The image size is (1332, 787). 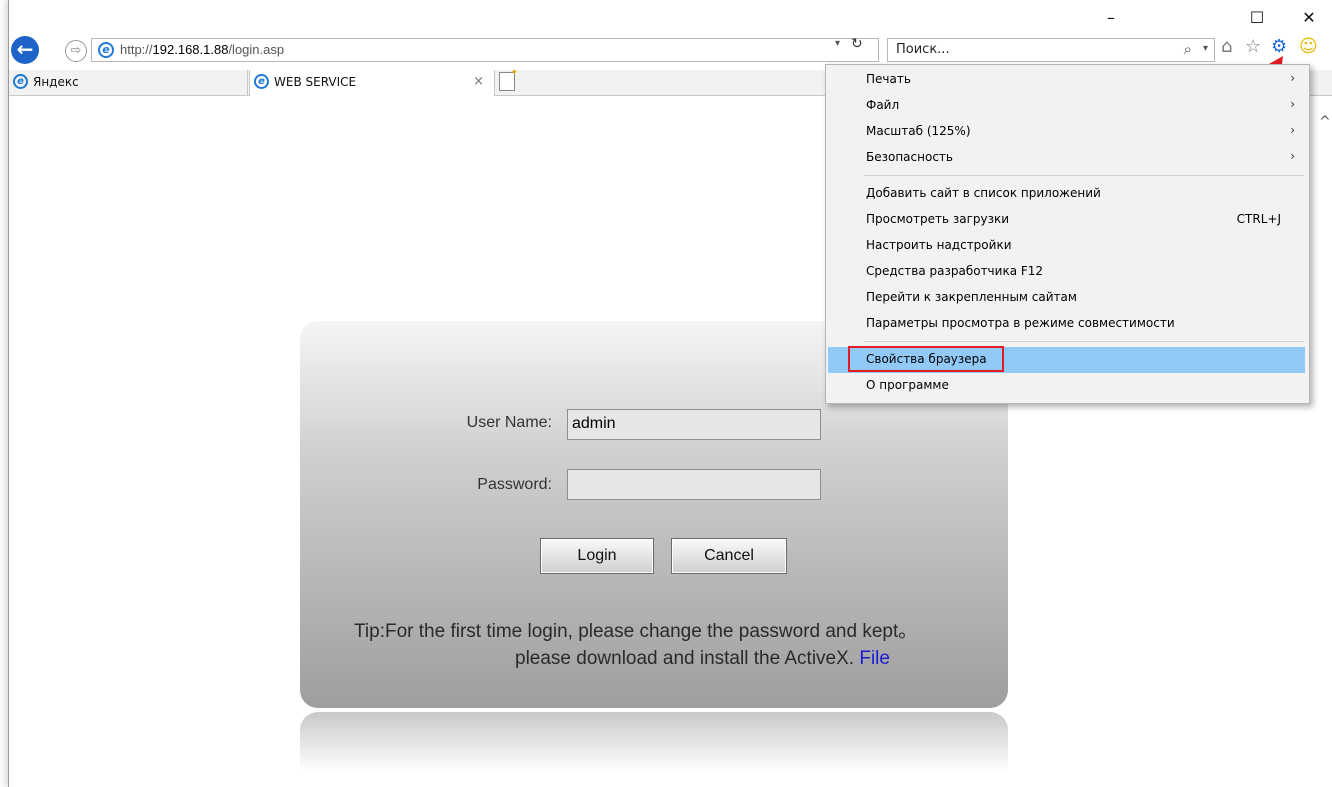 What do you see at coordinates (76, 51) in the screenshot?
I see `forward-arrow-icon: ⇨` at bounding box center [76, 51].